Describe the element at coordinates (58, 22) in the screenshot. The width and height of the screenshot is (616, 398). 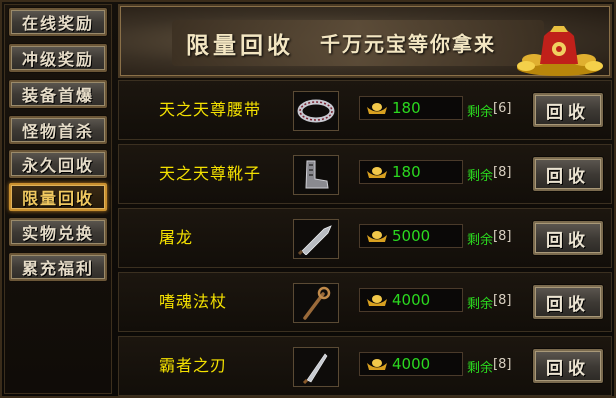
I see `sidebar-item-online-reward: 在线奖励` at that location.